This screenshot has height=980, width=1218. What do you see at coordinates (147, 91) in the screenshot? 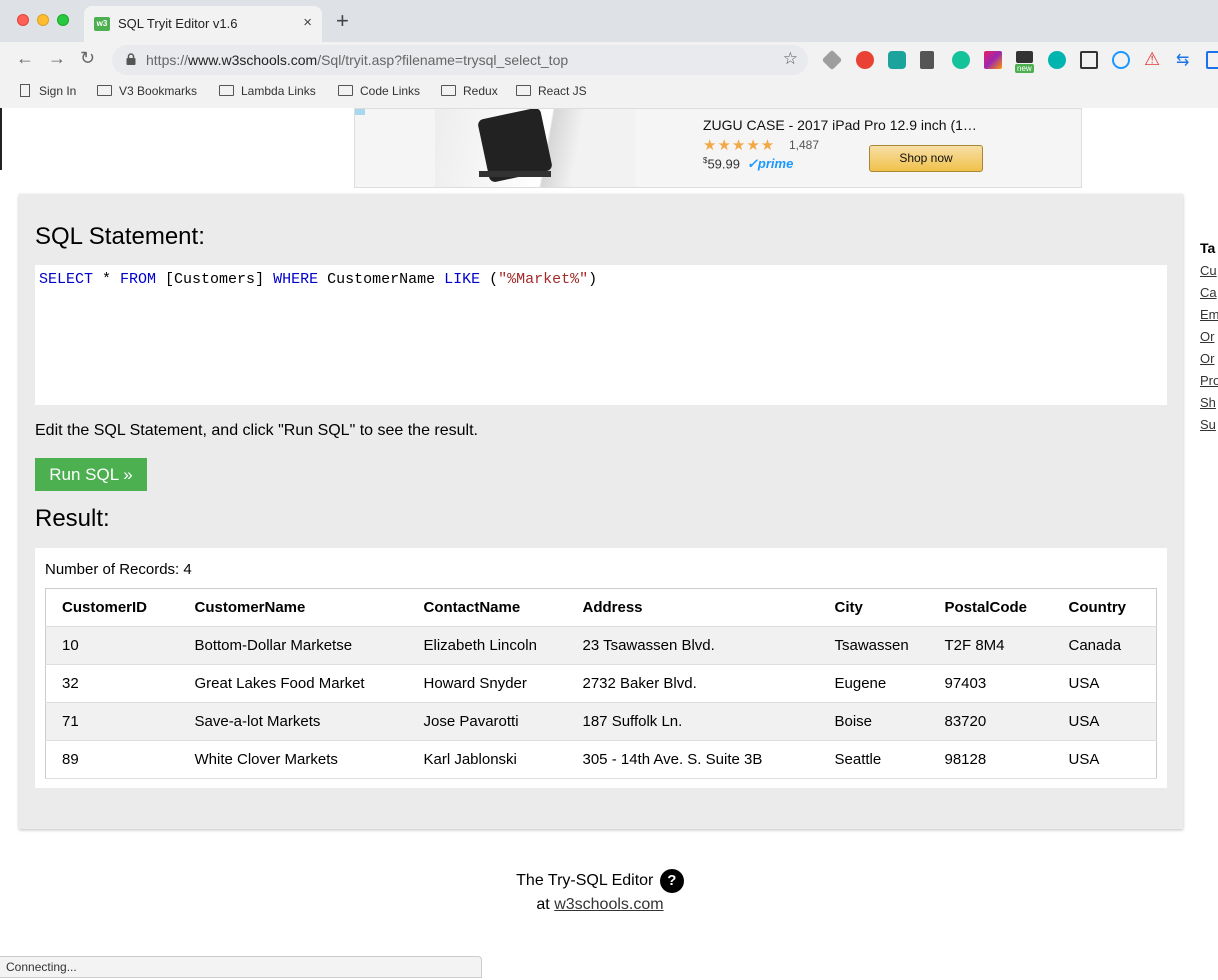
I see `bookmark-v3-bookmarks: V3 Bookmarks` at bounding box center [147, 91].